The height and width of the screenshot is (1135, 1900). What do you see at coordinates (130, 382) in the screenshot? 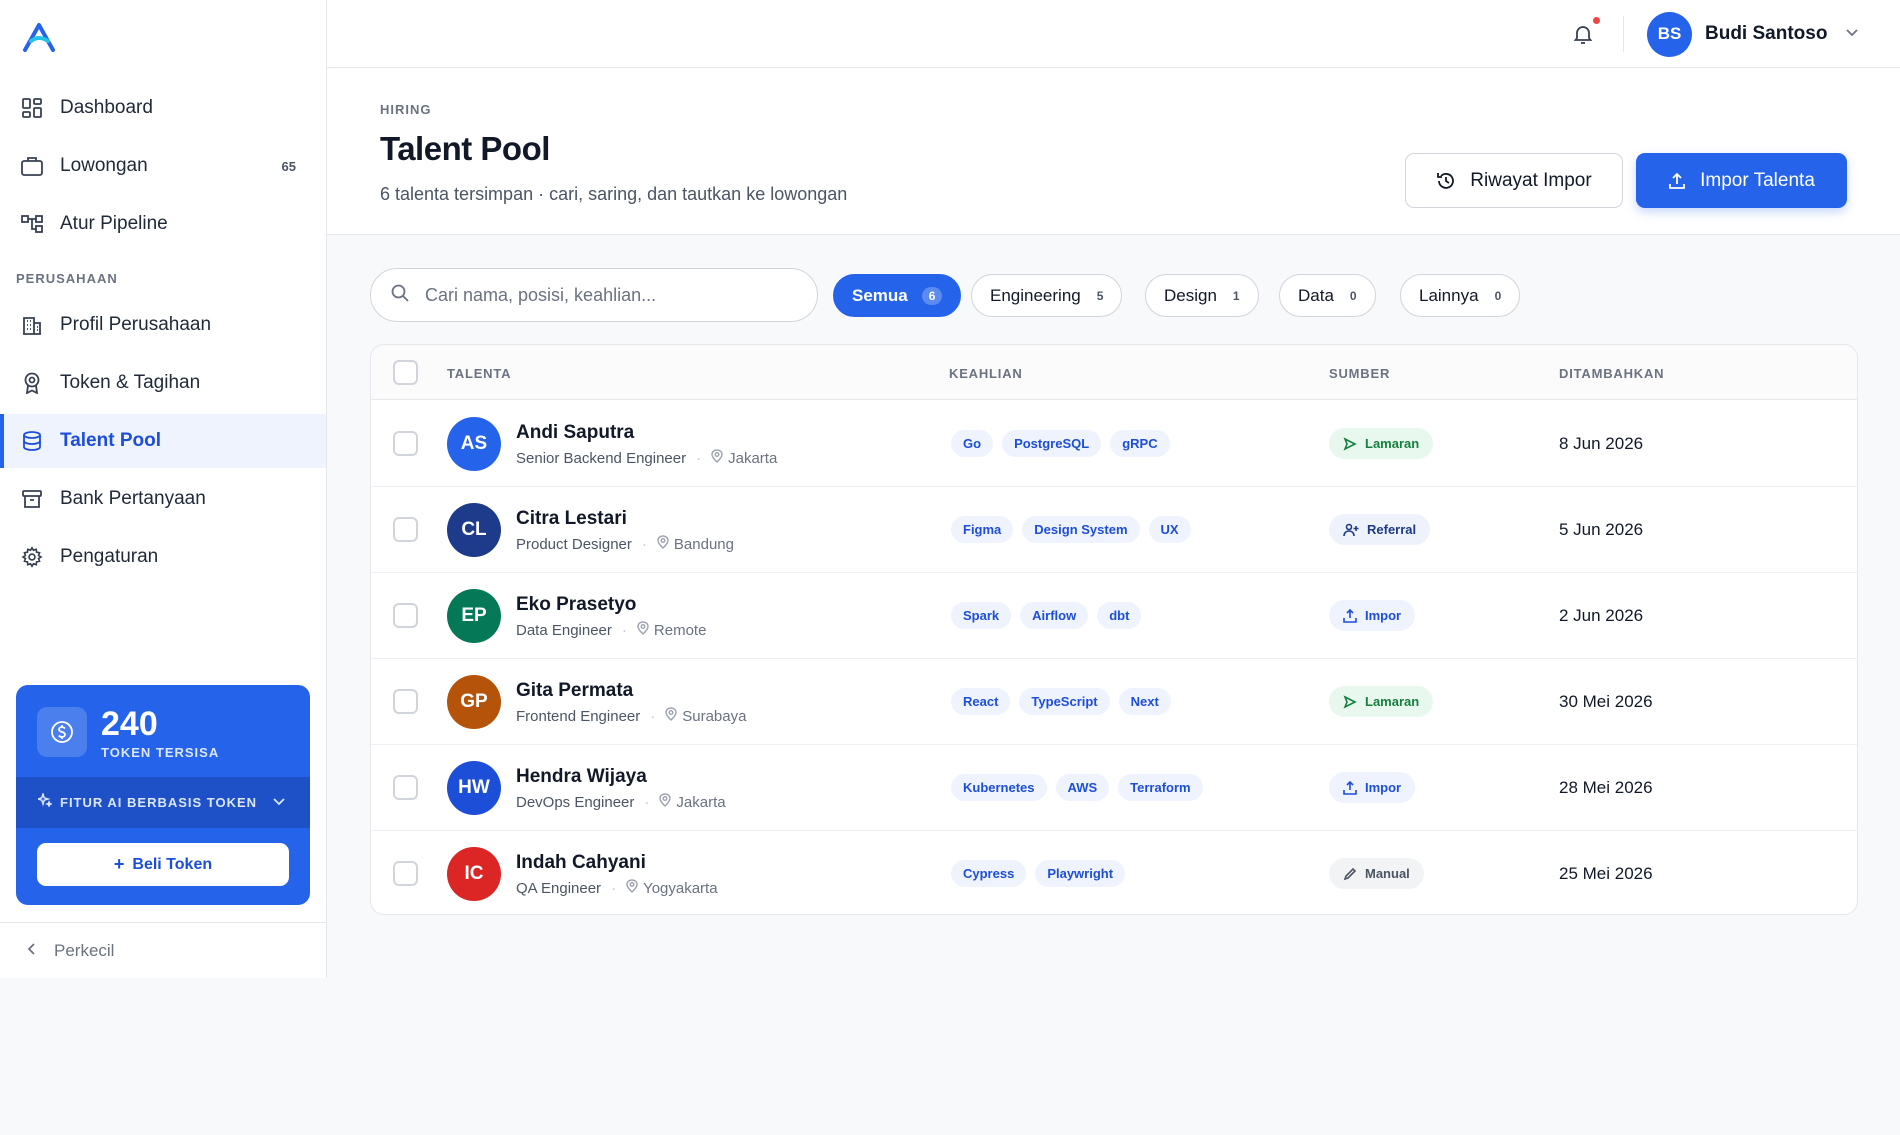
I see `sidebar-item-label: Token & Tagihan` at bounding box center [130, 382].